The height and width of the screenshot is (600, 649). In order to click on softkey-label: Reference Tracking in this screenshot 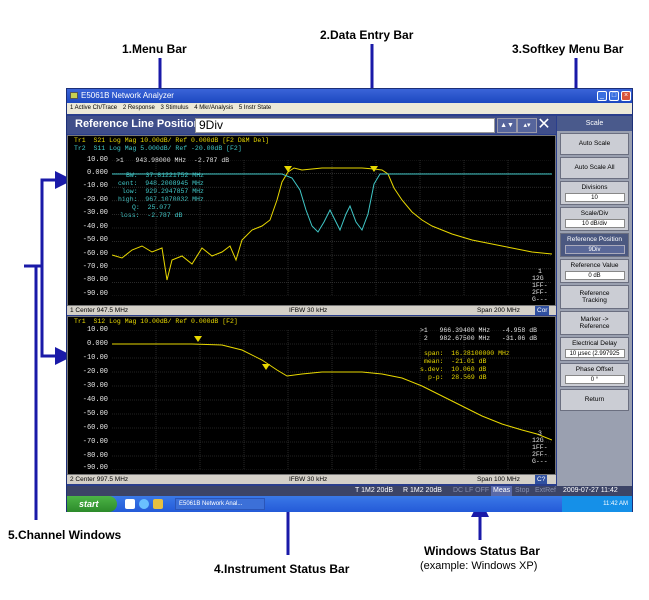, I will do `click(594, 297)`.